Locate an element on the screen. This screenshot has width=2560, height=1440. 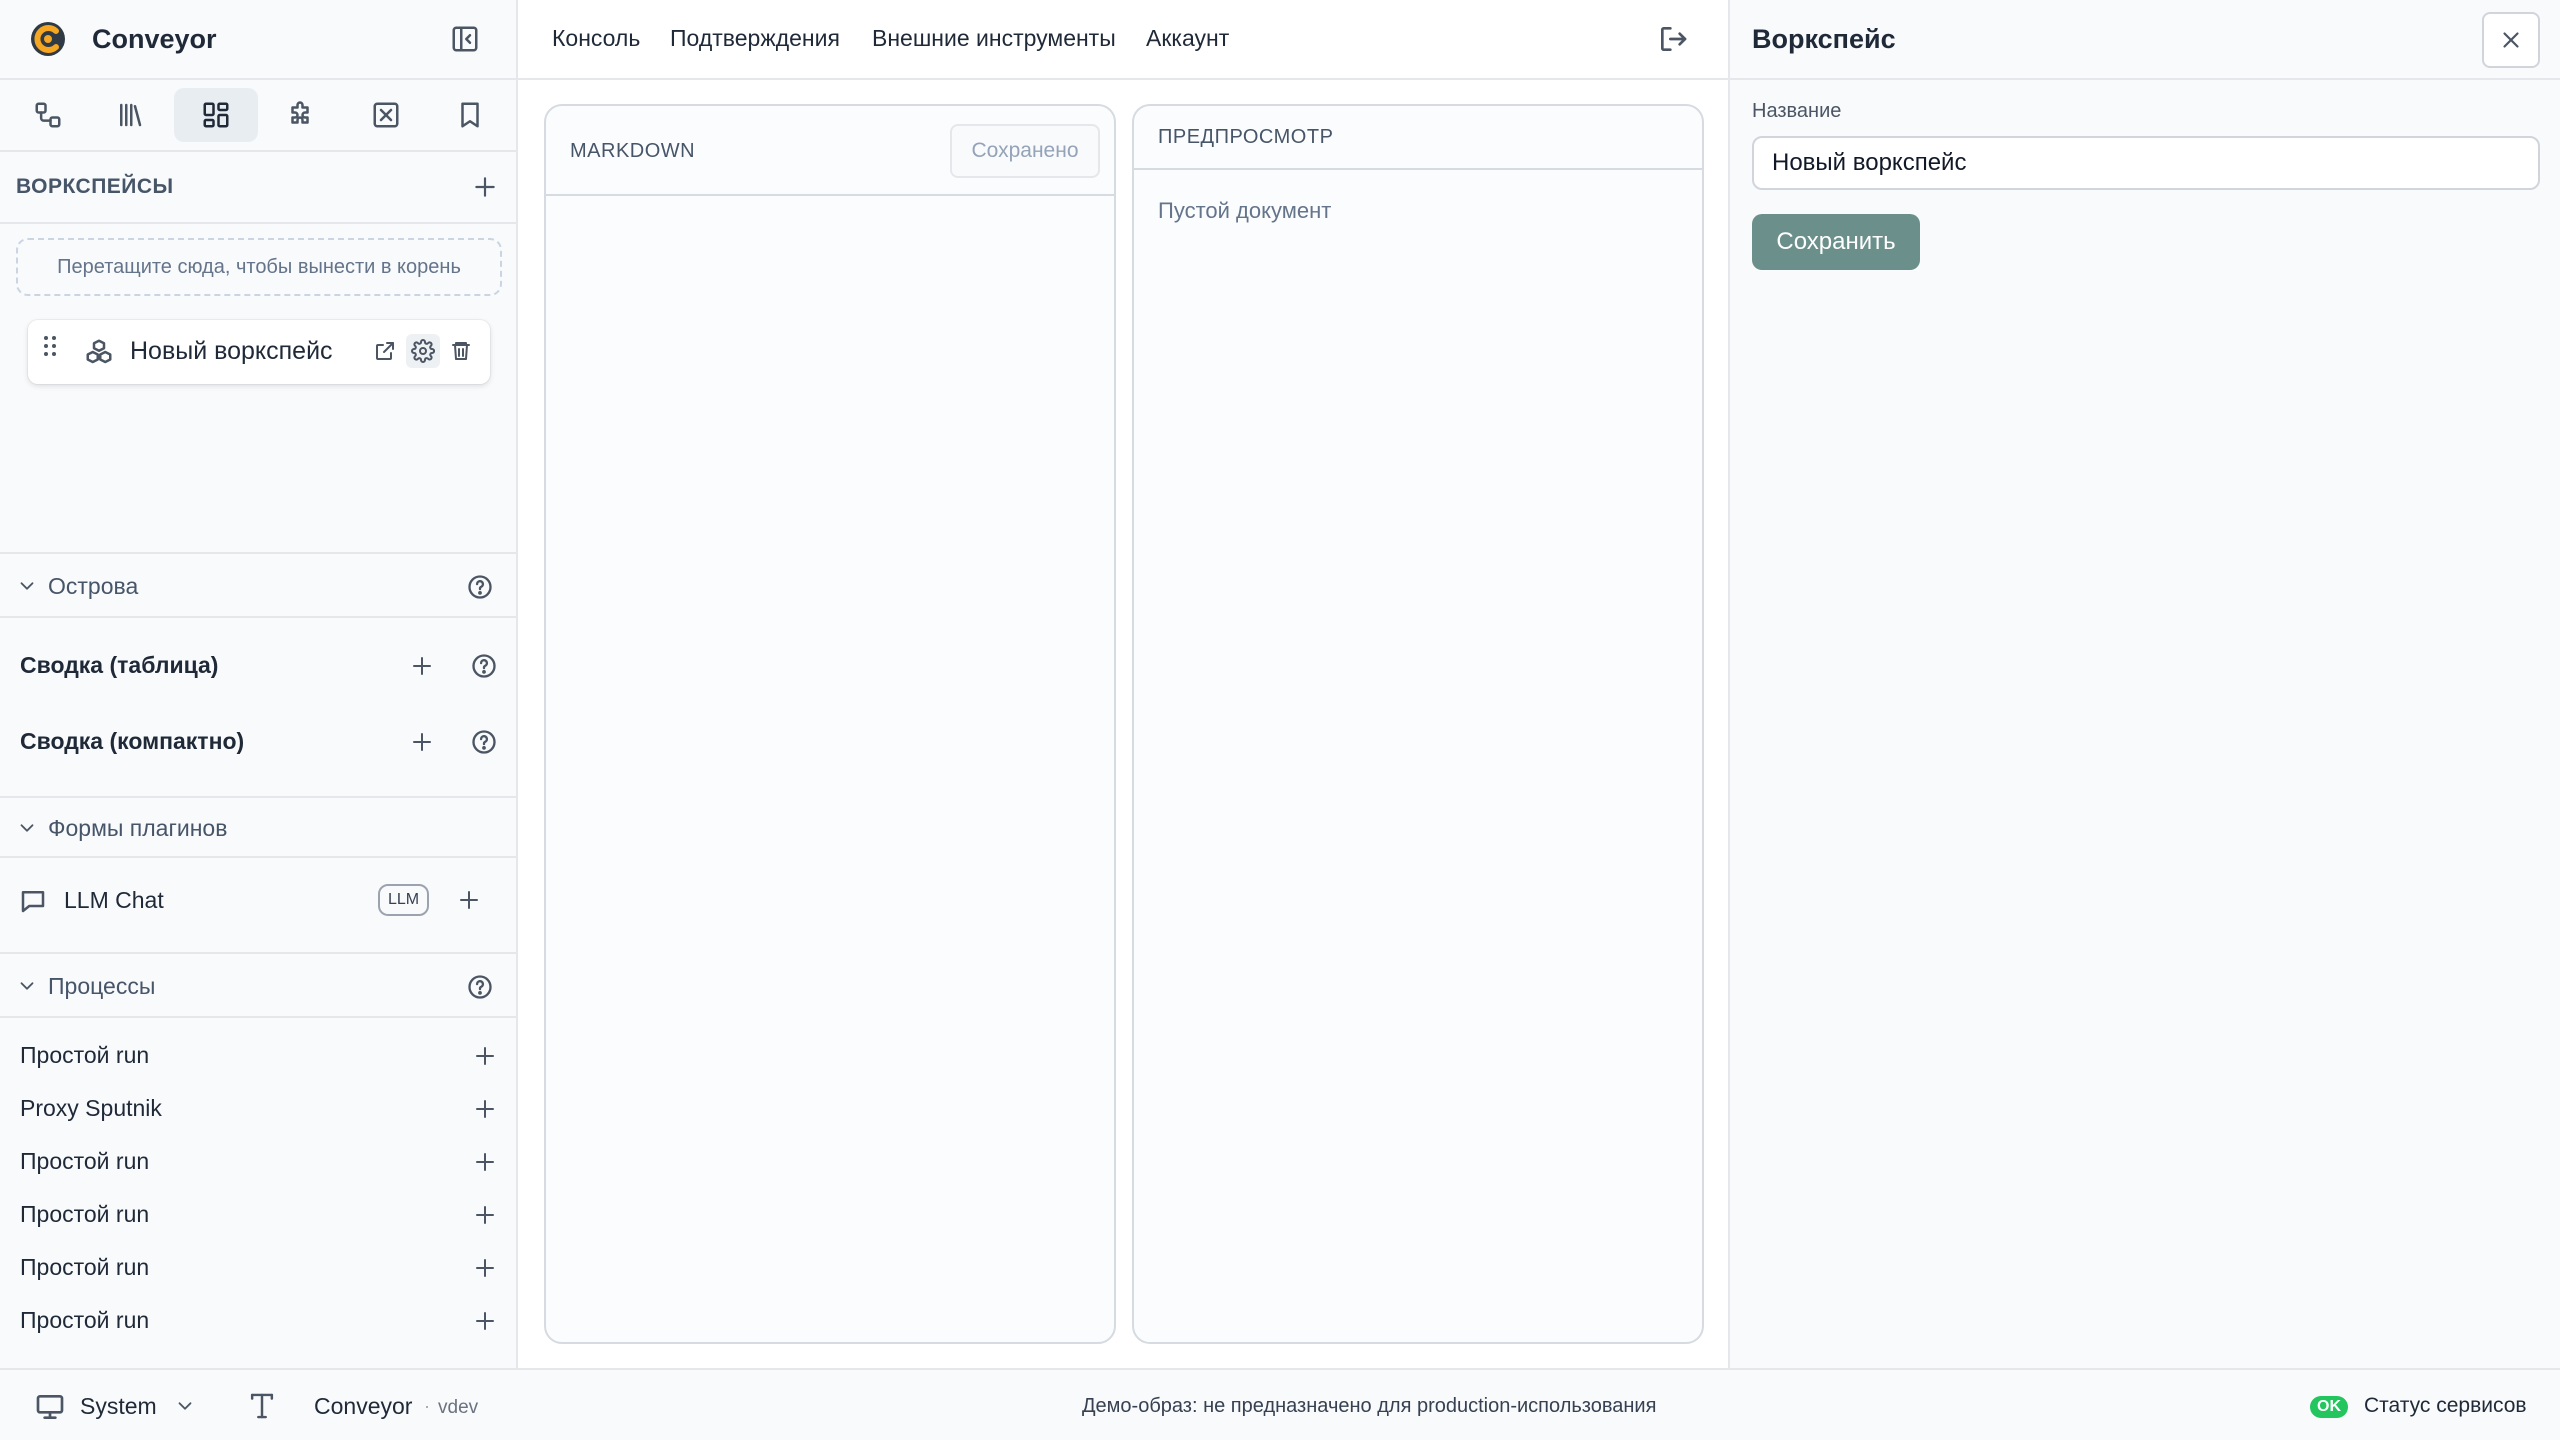
brand-row: Conveyor is located at coordinates (258, 40).